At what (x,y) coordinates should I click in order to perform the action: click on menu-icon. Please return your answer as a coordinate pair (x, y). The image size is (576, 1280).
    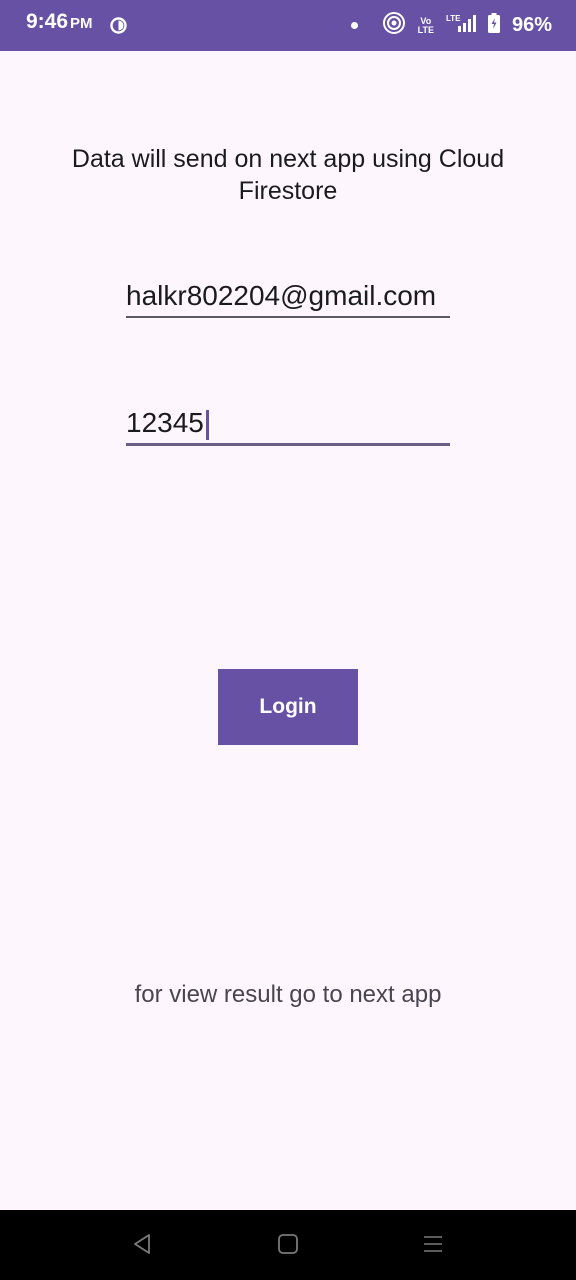
    Looking at the image, I should click on (433, 1246).